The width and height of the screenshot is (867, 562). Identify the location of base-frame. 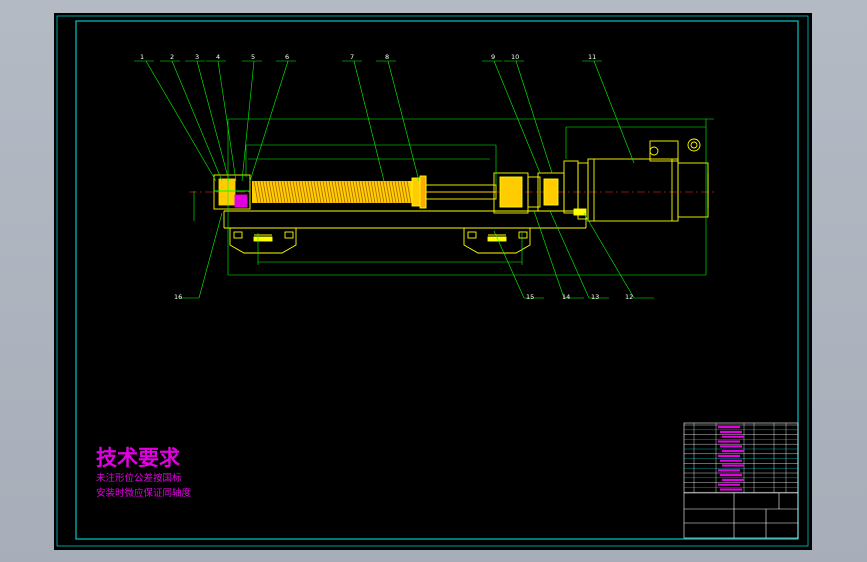
(405, 218).